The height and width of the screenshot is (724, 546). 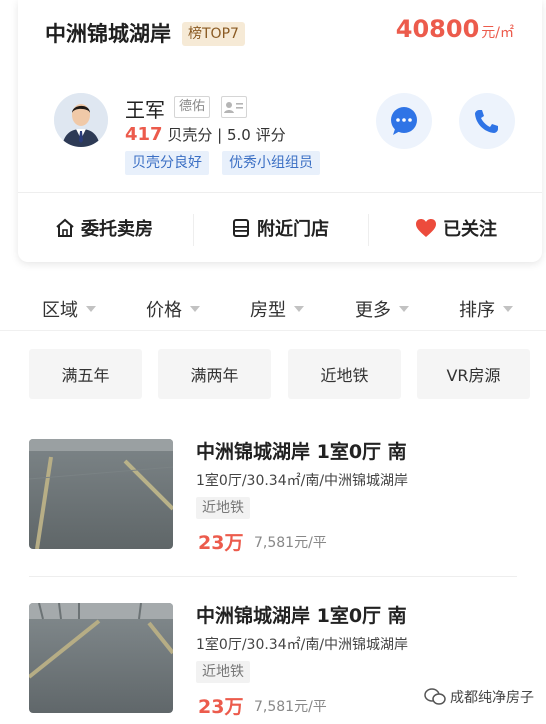 I want to click on call-button, so click(x=487, y=121).